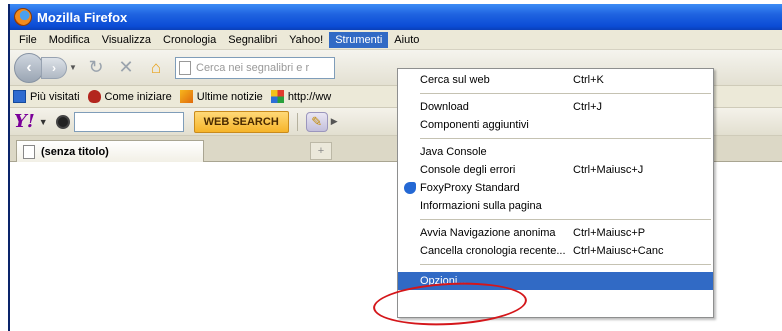 The height and width of the screenshot is (331, 782). I want to click on menu-item-componenti-aggiuntivi: Componenti aggiuntivi, so click(555, 125).